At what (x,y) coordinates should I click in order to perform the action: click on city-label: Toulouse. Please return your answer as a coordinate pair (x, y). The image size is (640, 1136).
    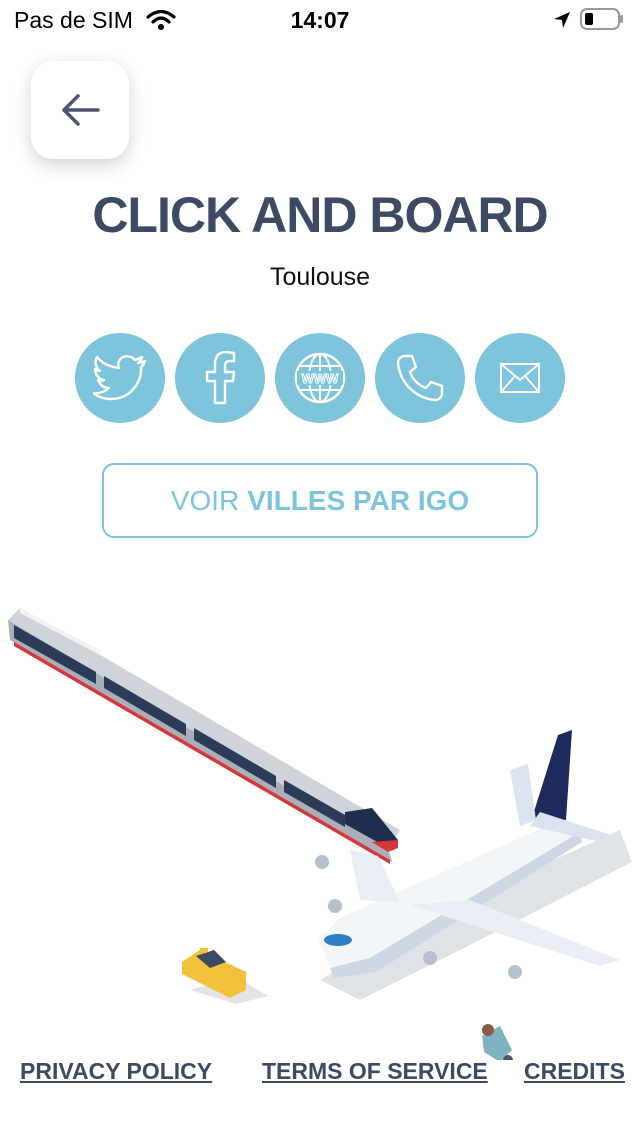
    Looking at the image, I should click on (320, 277).